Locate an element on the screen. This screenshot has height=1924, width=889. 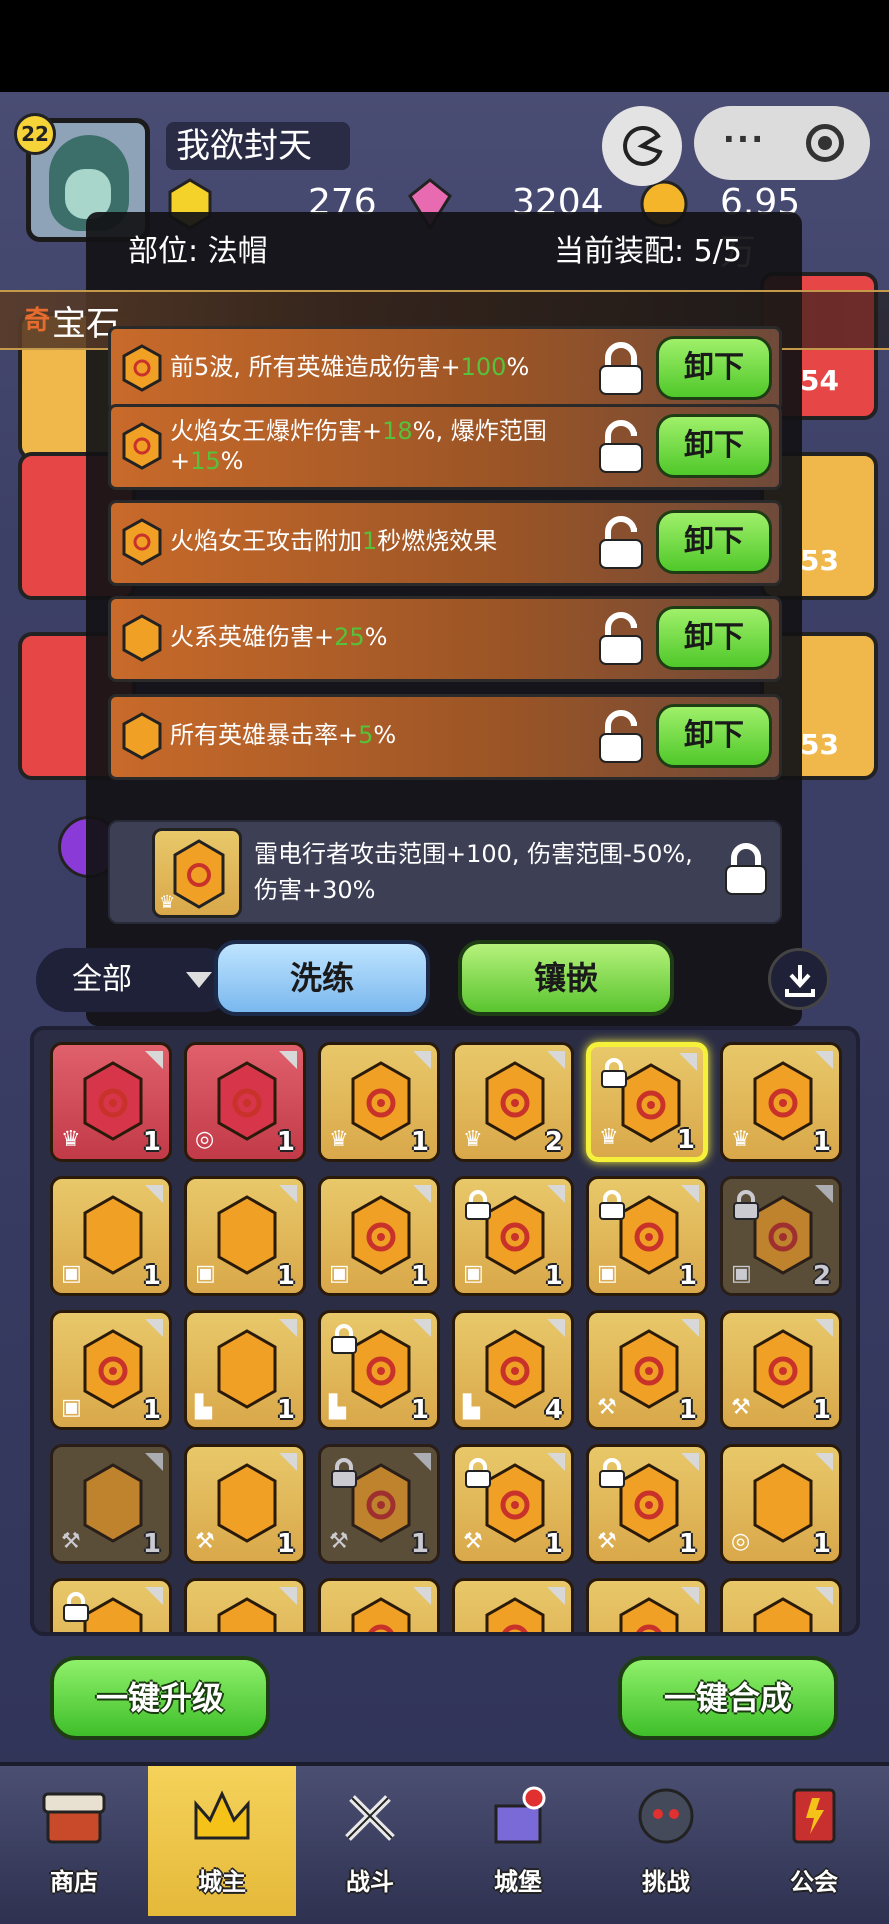
nav-item: 战斗 is located at coordinates (370, 1841).